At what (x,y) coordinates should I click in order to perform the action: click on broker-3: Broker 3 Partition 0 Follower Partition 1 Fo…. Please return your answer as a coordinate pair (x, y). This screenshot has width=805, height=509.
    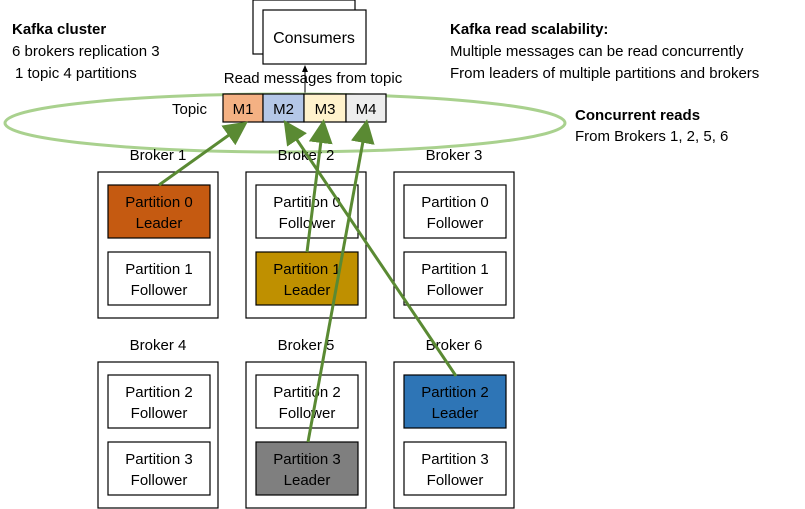
    Looking at the image, I should click on (454, 233).